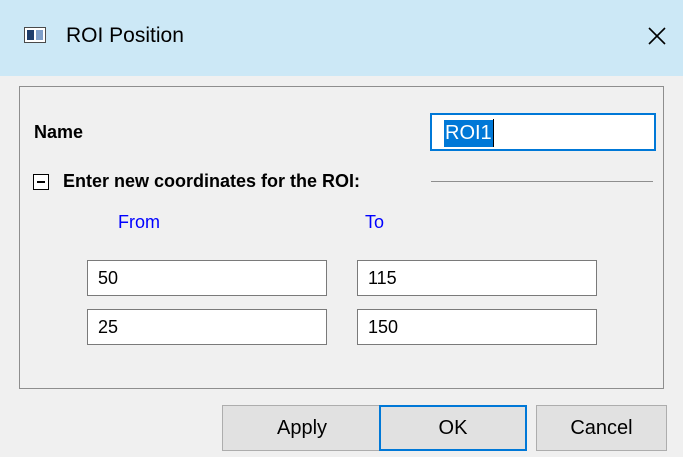 This screenshot has width=683, height=457. What do you see at coordinates (302, 428) in the screenshot?
I see `apply-button: Apply` at bounding box center [302, 428].